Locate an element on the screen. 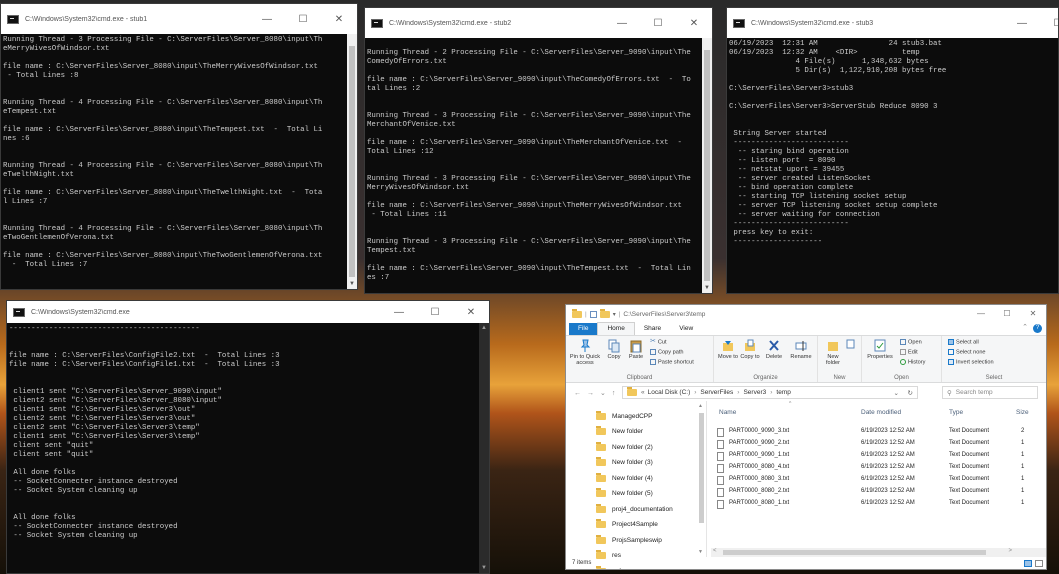 The width and height of the screenshot is (1059, 574). nav-scroll-thumb is located at coordinates (701, 468).